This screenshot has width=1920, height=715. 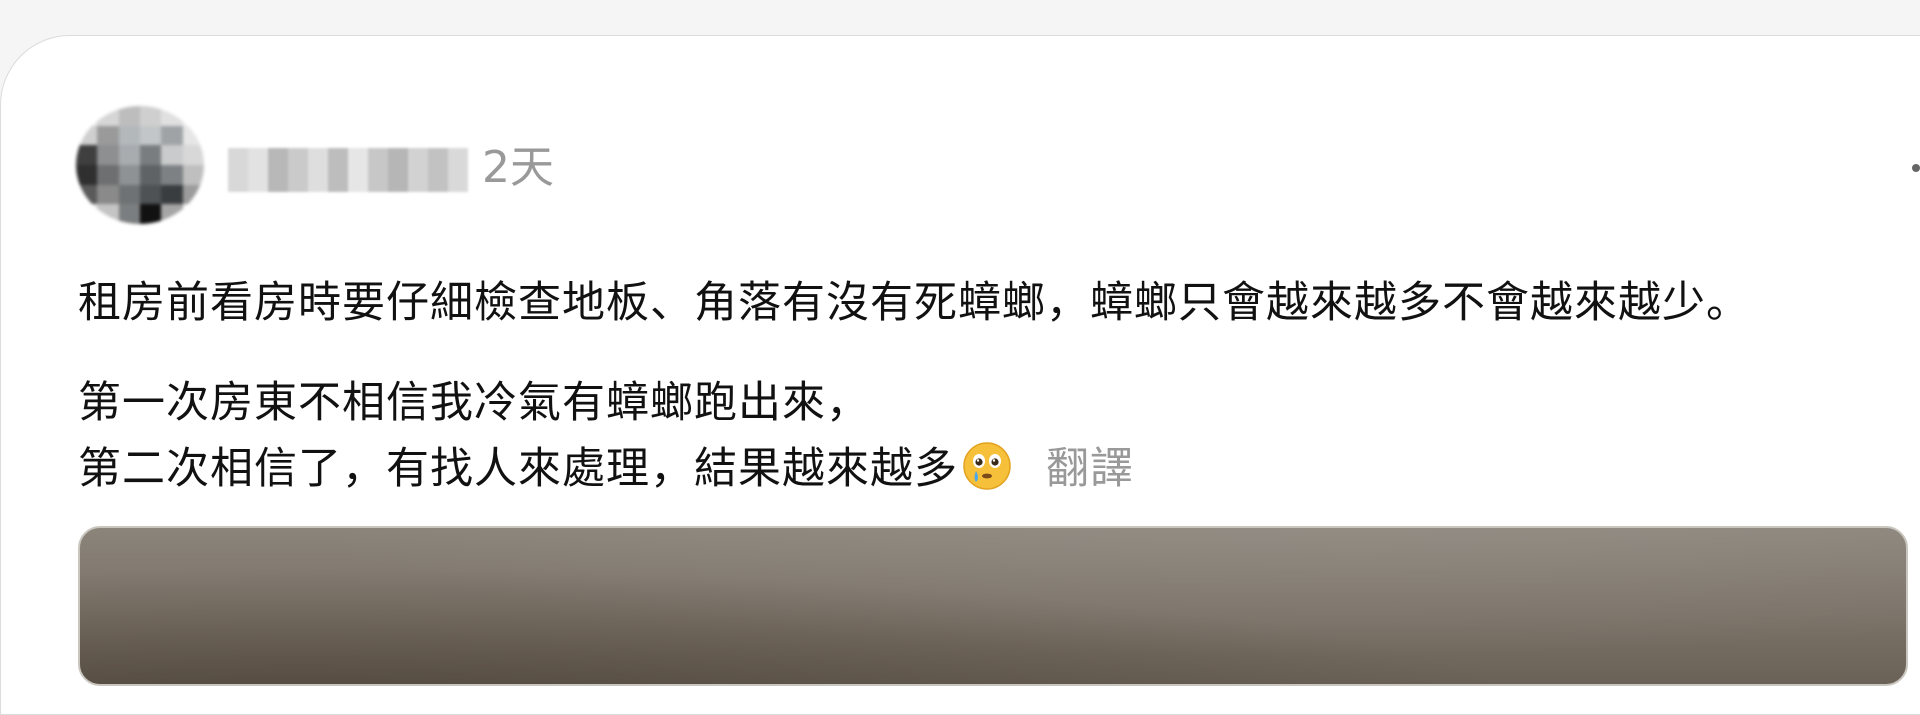 What do you see at coordinates (914, 303) in the screenshot?
I see `post-paragraph-1: 租房前看房時要仔細檢查地板、角落有沒有死蟑螂，蟑螂只會越來越多不會越來越少。` at bounding box center [914, 303].